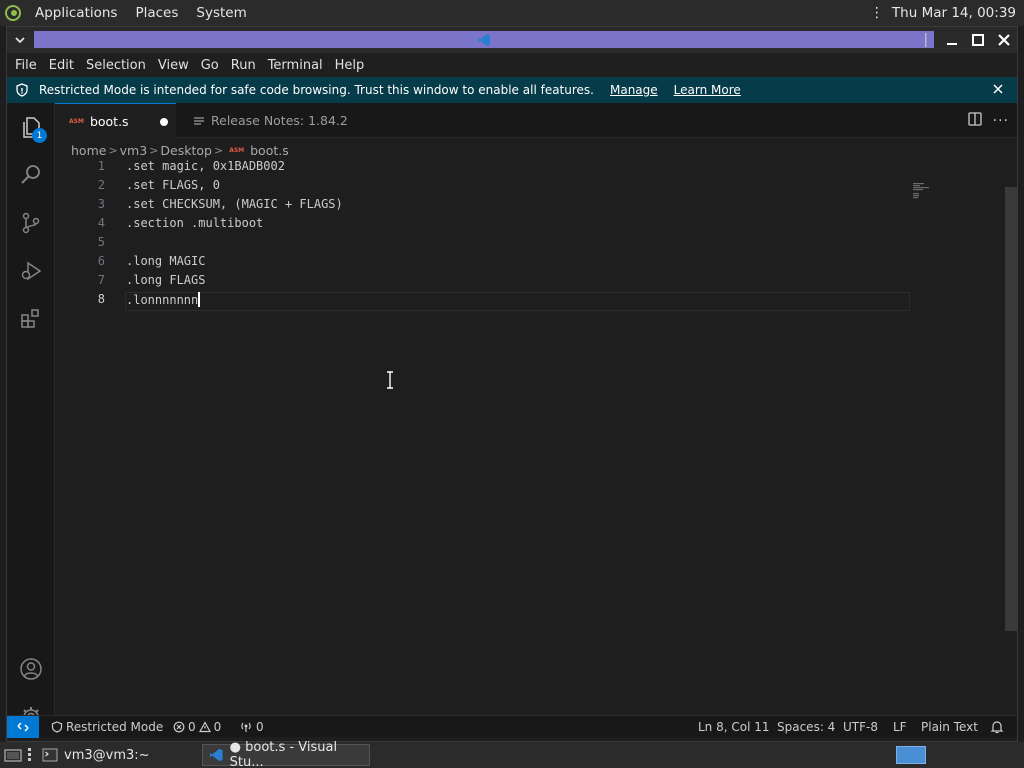 The width and height of the screenshot is (1024, 768). Describe the element at coordinates (246, 727) in the screenshot. I see `broadcast-icon` at that location.